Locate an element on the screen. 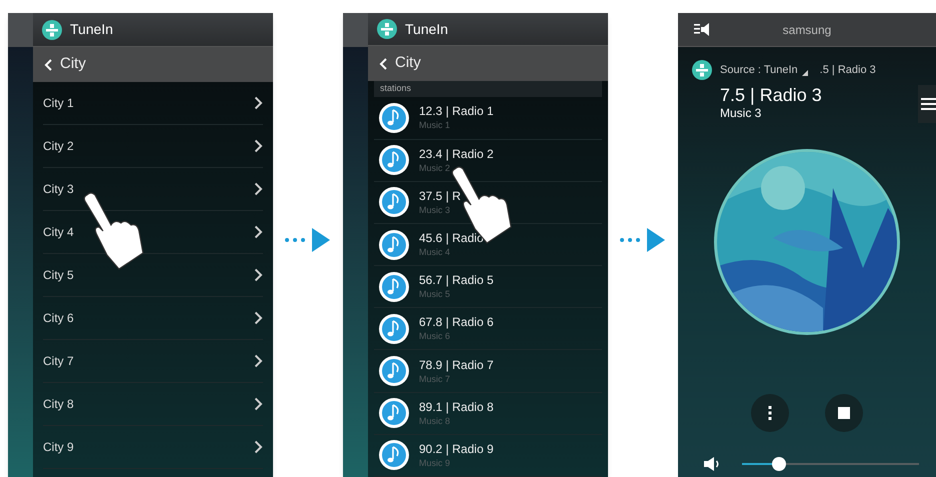  section-header: stations is located at coordinates (488, 89).